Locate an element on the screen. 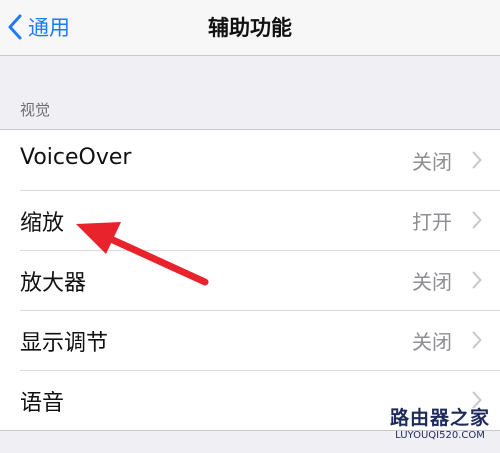 This screenshot has height=453, width=500. row-magnifier: 放大器 关闭 is located at coordinates (250, 280).